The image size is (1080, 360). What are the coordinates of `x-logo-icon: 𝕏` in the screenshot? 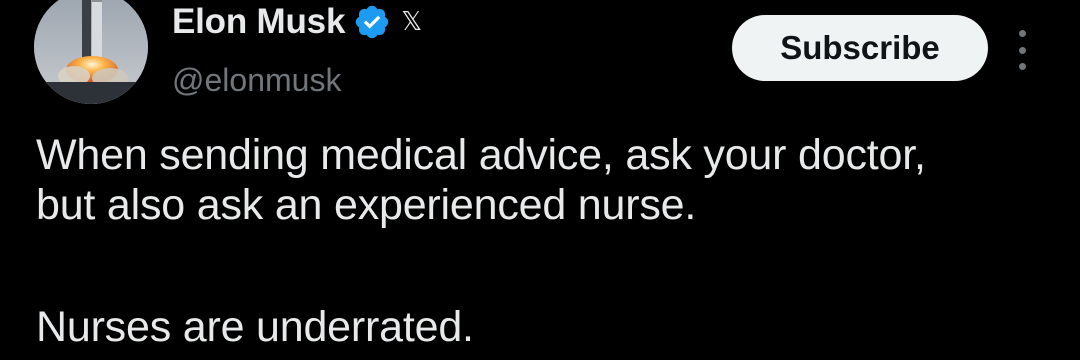 It's located at (412, 22).